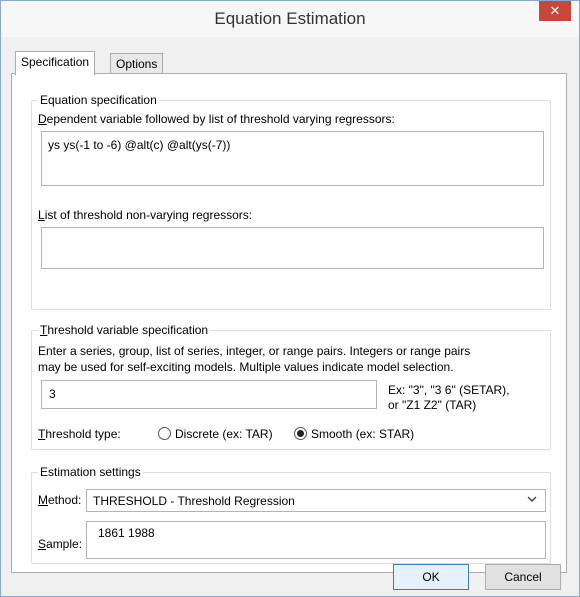 The width and height of the screenshot is (580, 597). What do you see at coordinates (139, 145) in the screenshot?
I see `dependent-variable-value: ys ys(-1 to -6) @alt(c) @alt(ys(-7))` at bounding box center [139, 145].